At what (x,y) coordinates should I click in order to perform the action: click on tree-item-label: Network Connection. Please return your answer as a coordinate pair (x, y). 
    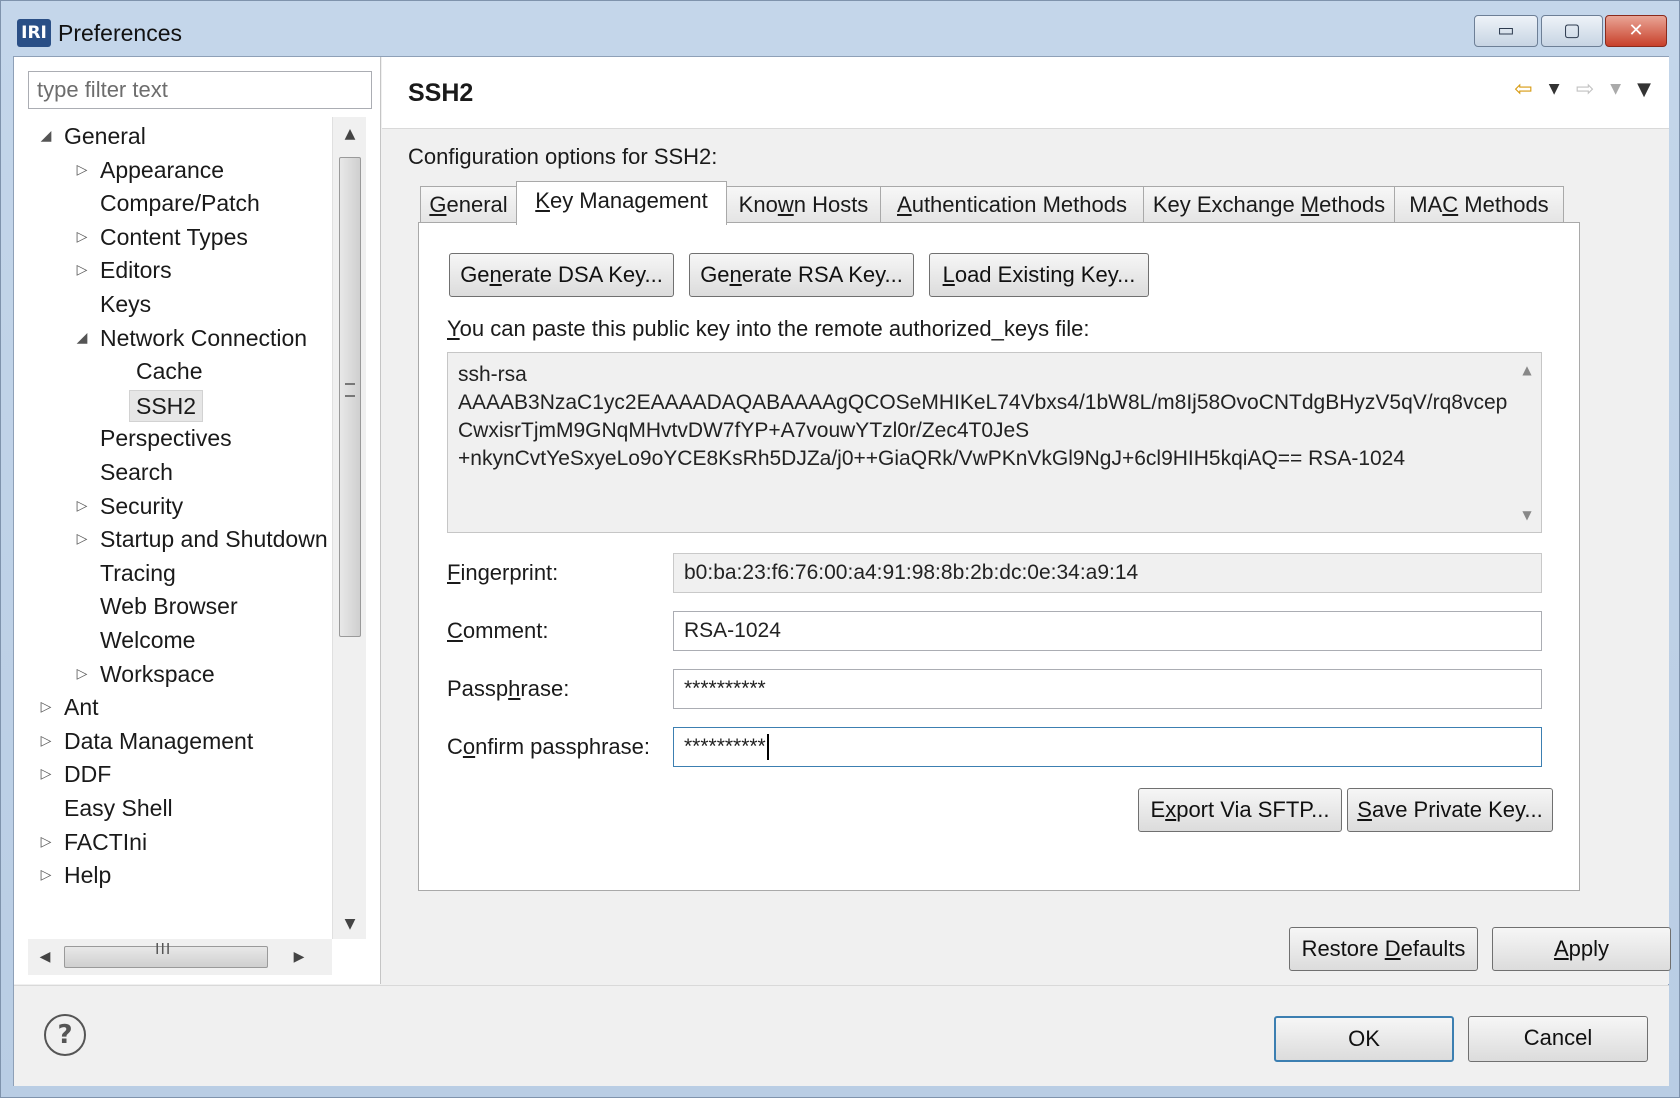
    Looking at the image, I should click on (204, 337).